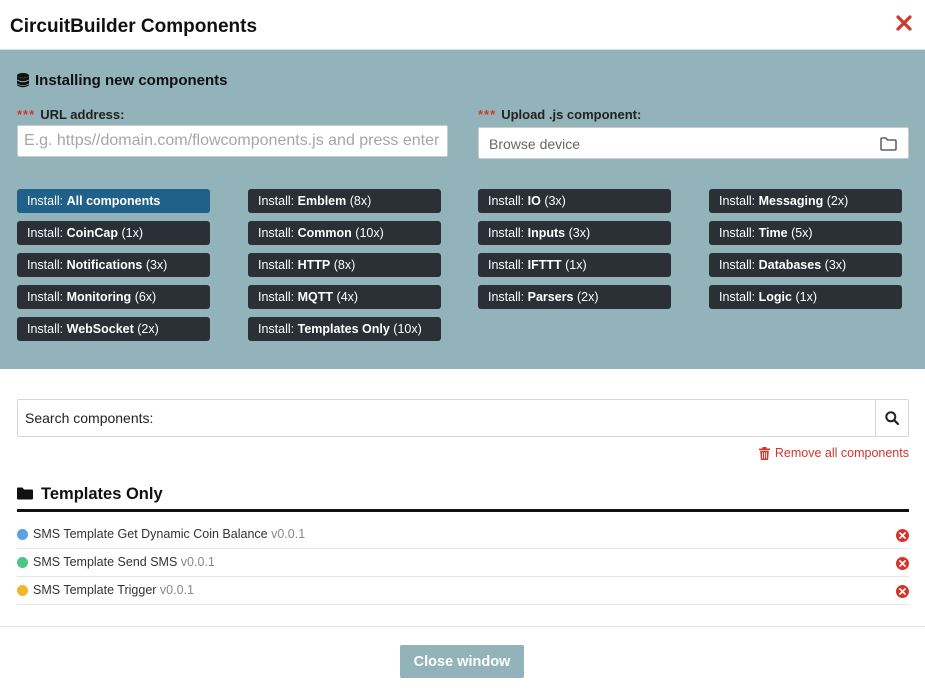 Image resolution: width=925 pixels, height=696 pixels. Describe the element at coordinates (574, 297) in the screenshot. I see `install-parsers-button: Install: Parsers (2x)` at that location.